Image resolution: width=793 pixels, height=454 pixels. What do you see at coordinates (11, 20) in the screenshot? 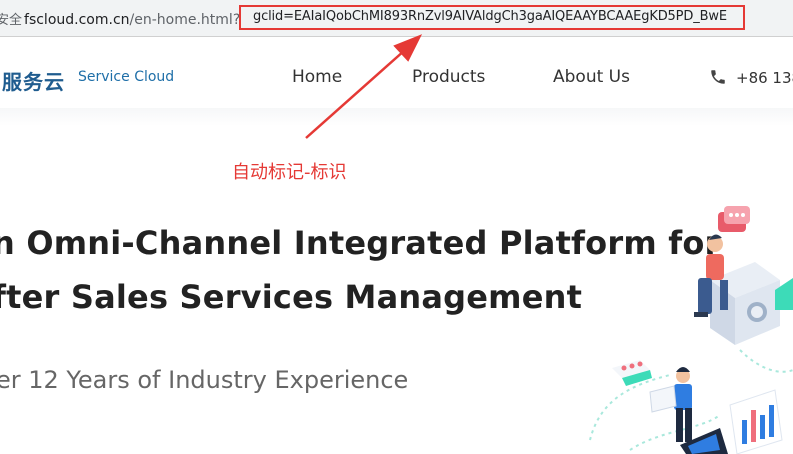
I see `security-label: 安全` at bounding box center [11, 20].